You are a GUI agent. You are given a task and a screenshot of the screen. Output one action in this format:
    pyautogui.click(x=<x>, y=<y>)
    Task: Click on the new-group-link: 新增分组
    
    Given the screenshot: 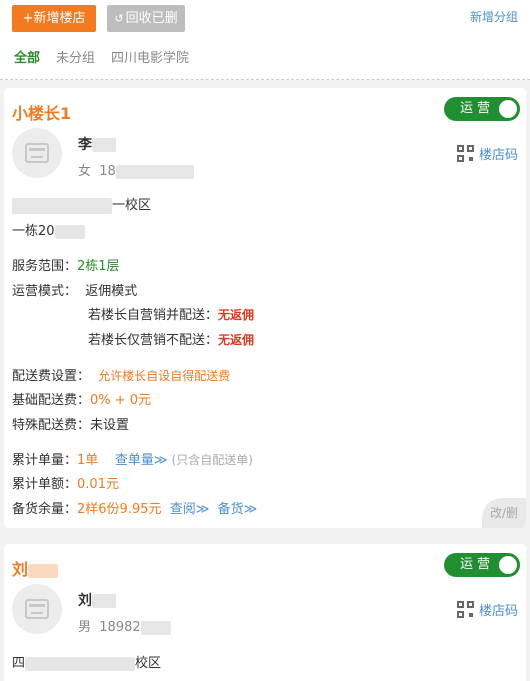 What is the action you would take?
    pyautogui.click(x=494, y=16)
    